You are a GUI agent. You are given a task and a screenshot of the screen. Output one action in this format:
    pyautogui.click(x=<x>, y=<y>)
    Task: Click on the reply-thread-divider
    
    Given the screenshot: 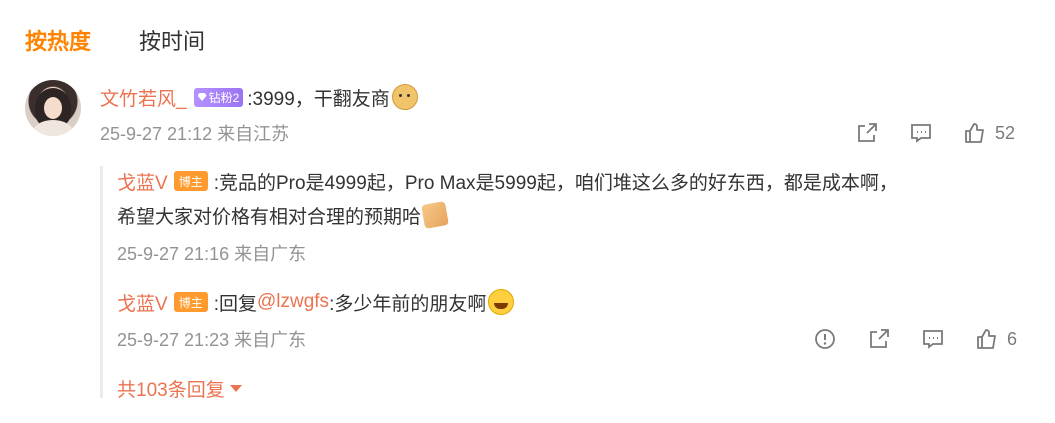 What is the action you would take?
    pyautogui.click(x=101, y=282)
    